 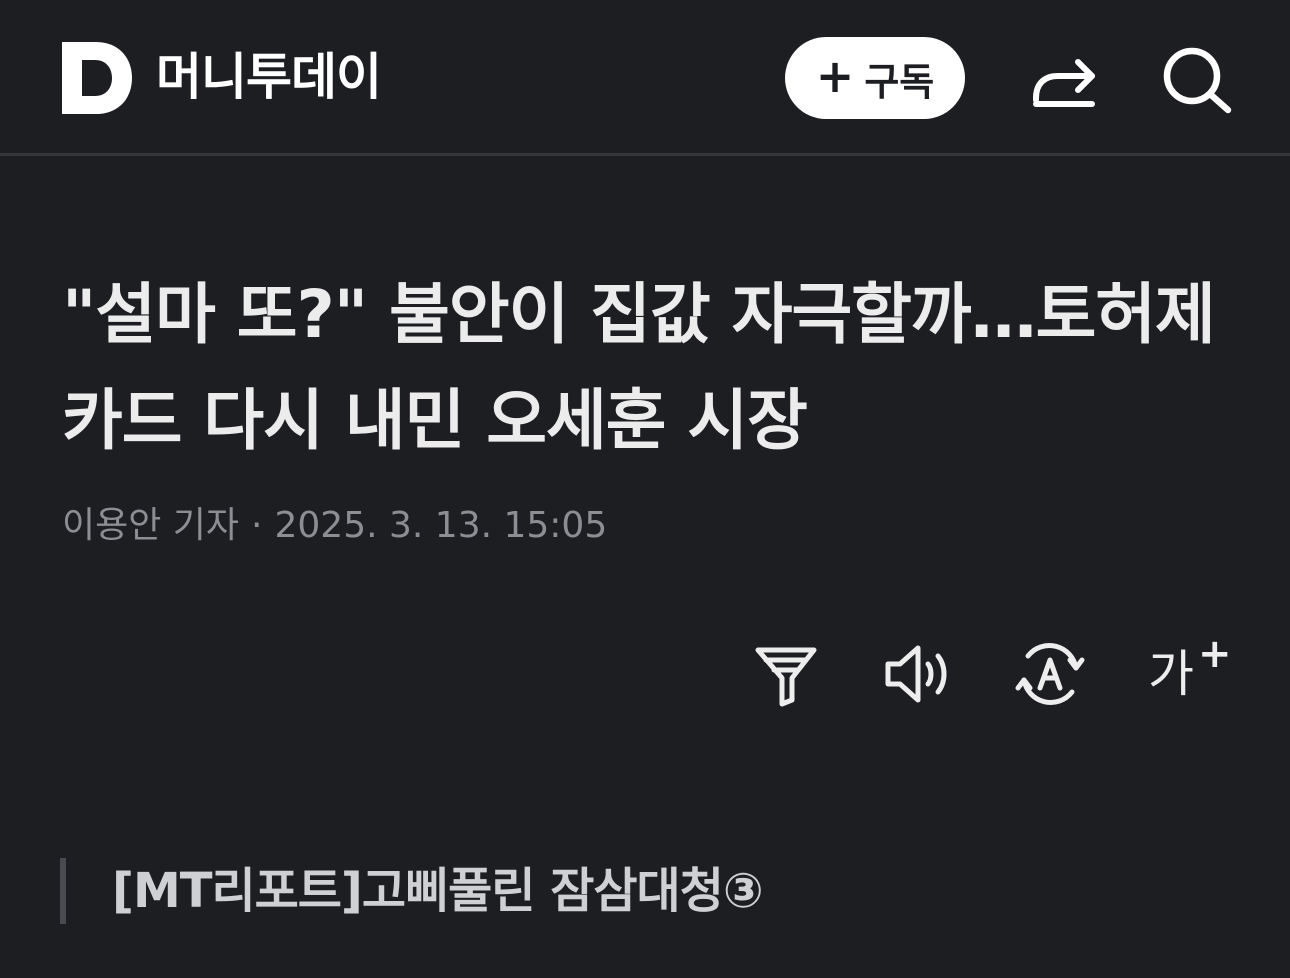 I want to click on article-byline: 이용안 기자 · 2025. 3. 13. 15:05, so click(x=334, y=526).